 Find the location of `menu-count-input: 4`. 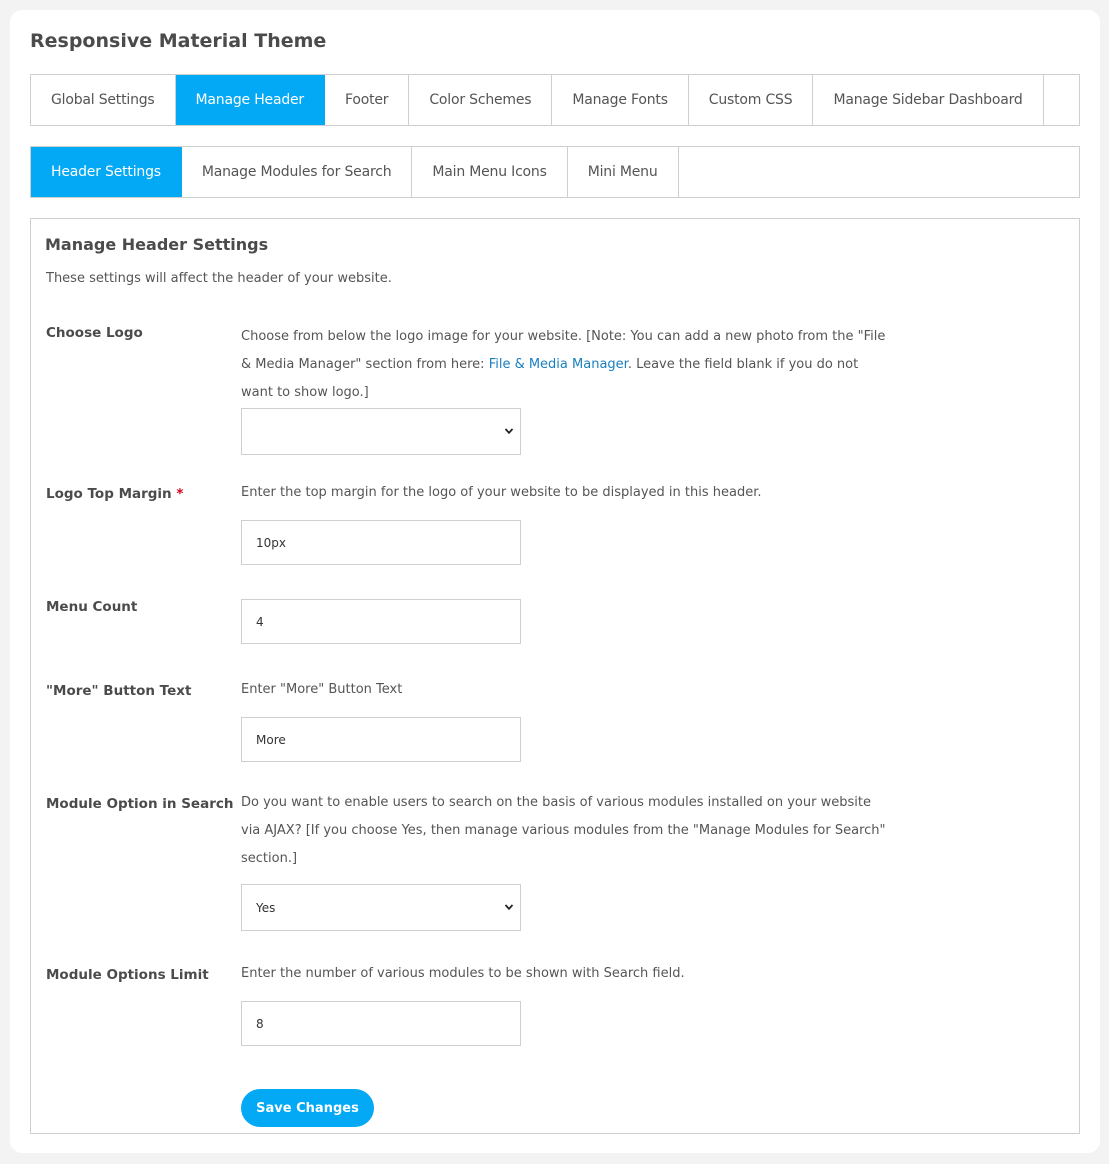

menu-count-input: 4 is located at coordinates (381, 621).